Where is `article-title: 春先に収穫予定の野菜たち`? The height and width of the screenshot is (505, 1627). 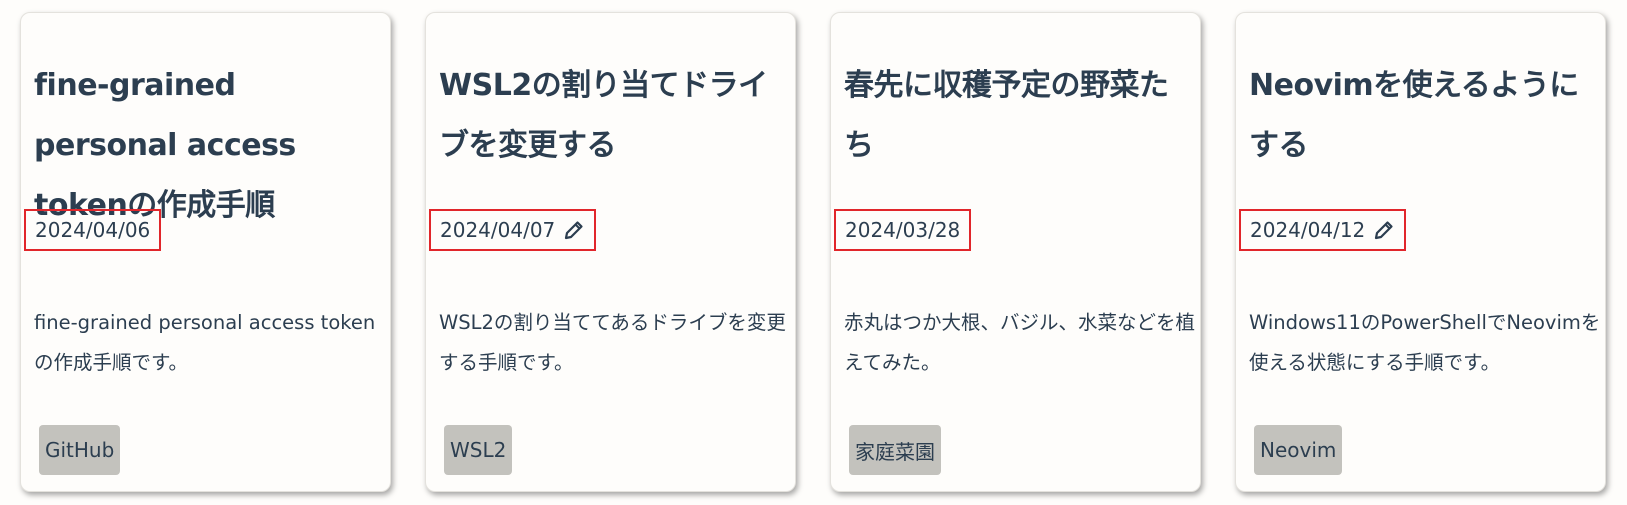
article-title: 春先に収穫予定の野菜たち is located at coordinates (1019, 116).